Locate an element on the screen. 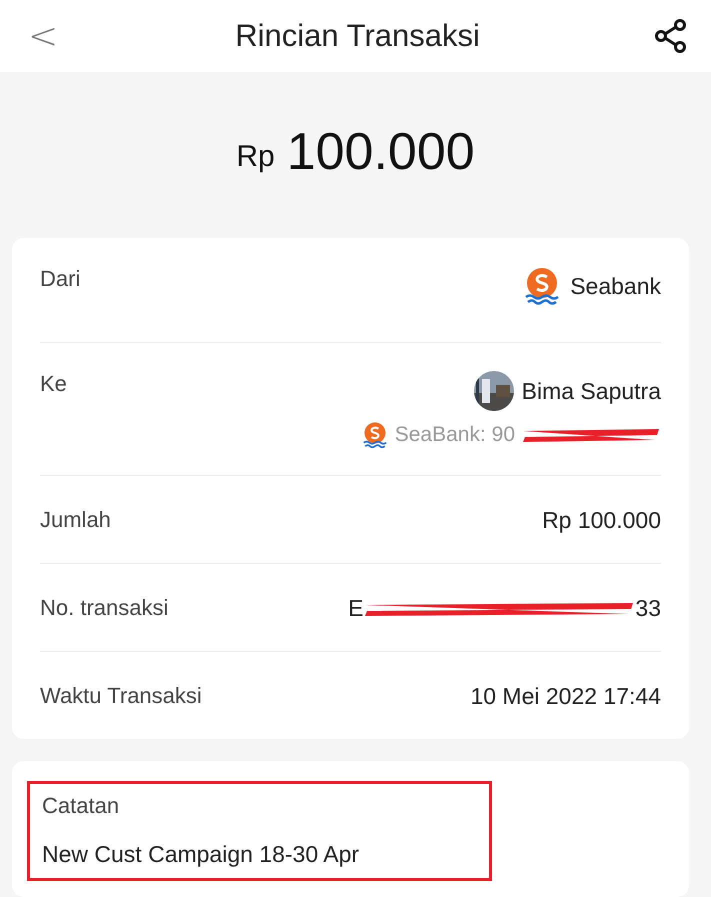 Image resolution: width=711 pixels, height=897 pixels. row-value: Seabank is located at coordinates (615, 286).